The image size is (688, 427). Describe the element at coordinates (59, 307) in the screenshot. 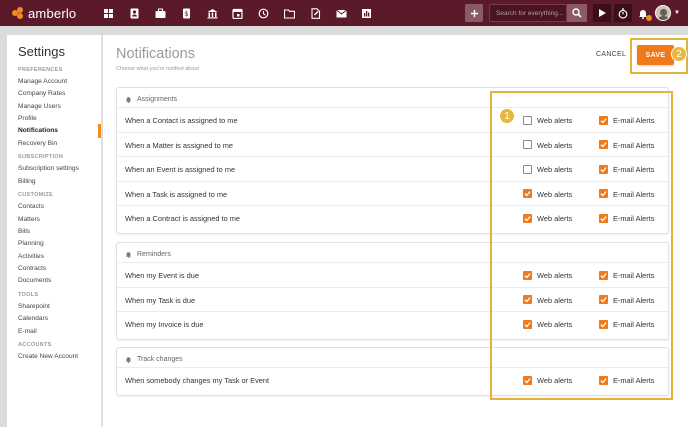

I see `sidebar-item-sharepoint: Sharepoint` at that location.